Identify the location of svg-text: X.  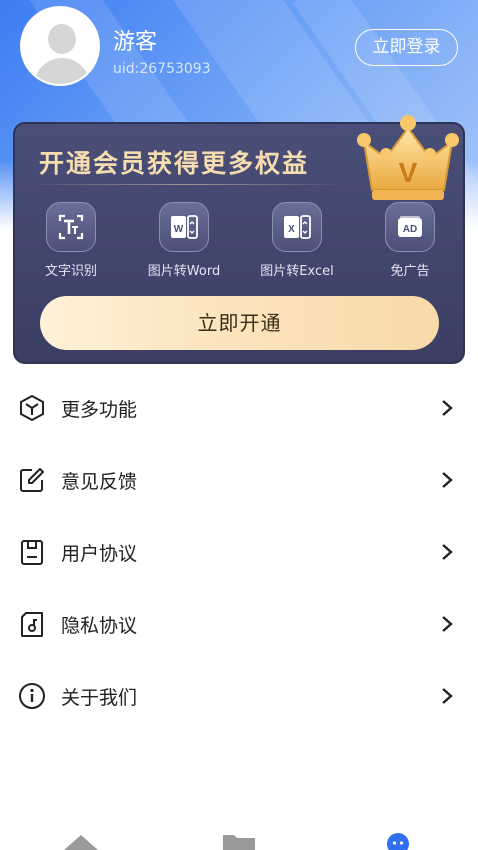
(291, 229).